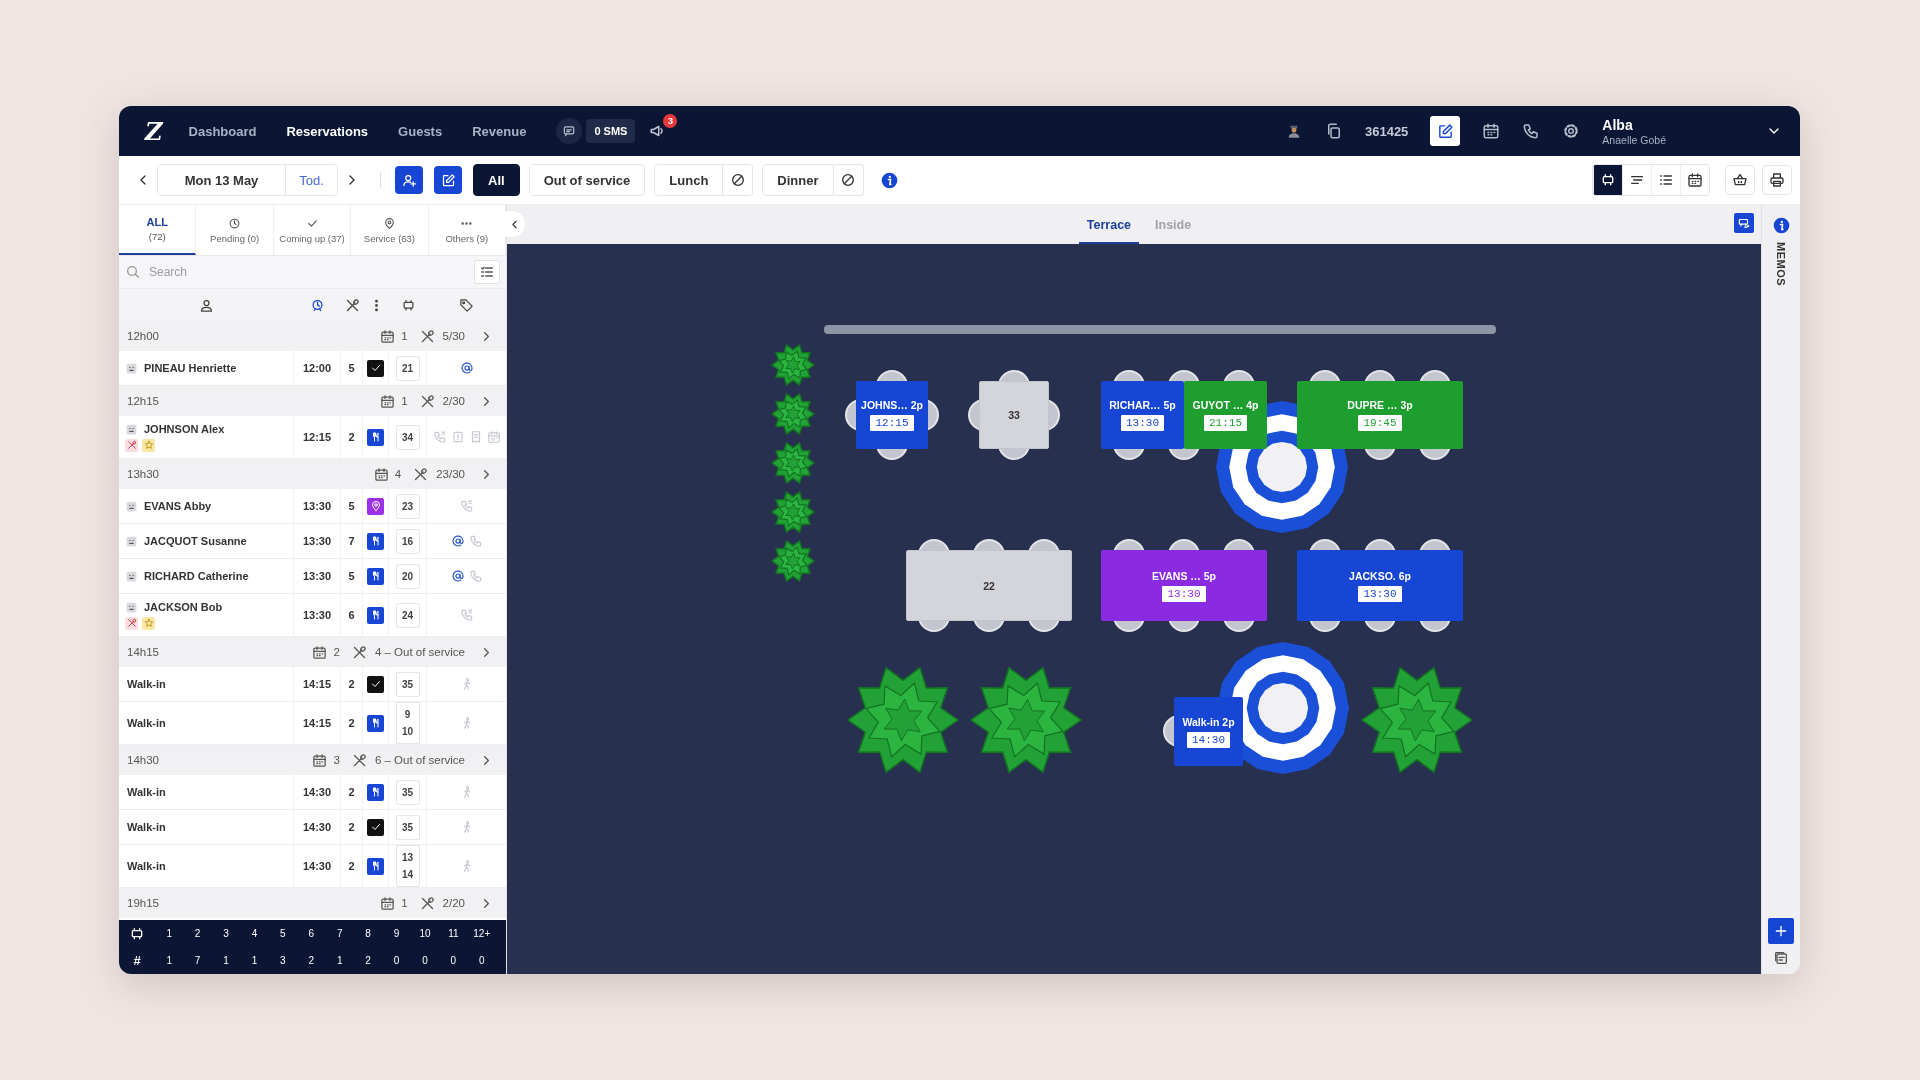 This screenshot has height=1080, width=1920. I want to click on time-tag: 21:15, so click(1225, 423).